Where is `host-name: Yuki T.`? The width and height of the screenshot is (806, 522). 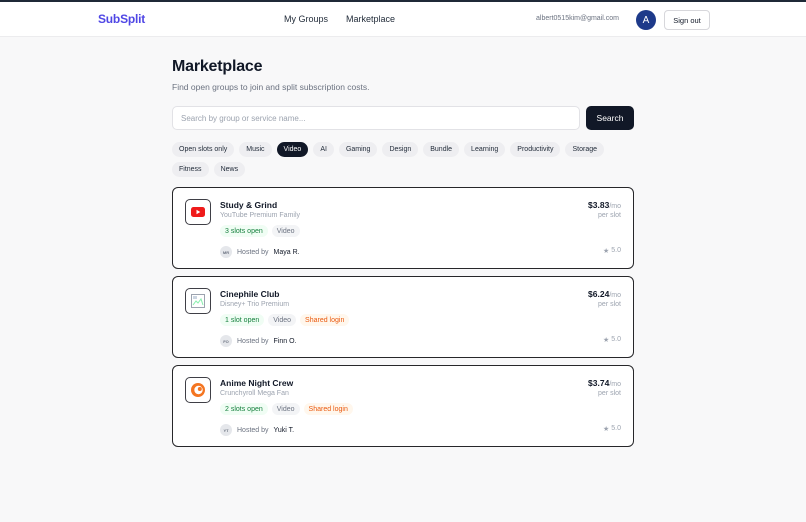
host-name: Yuki T. is located at coordinates (284, 430).